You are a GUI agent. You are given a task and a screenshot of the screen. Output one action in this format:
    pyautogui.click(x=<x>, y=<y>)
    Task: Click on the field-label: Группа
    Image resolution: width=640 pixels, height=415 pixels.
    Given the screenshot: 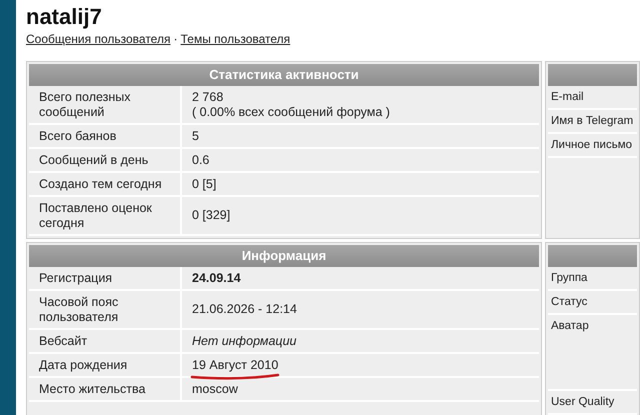 What is the action you would take?
    pyautogui.click(x=592, y=278)
    